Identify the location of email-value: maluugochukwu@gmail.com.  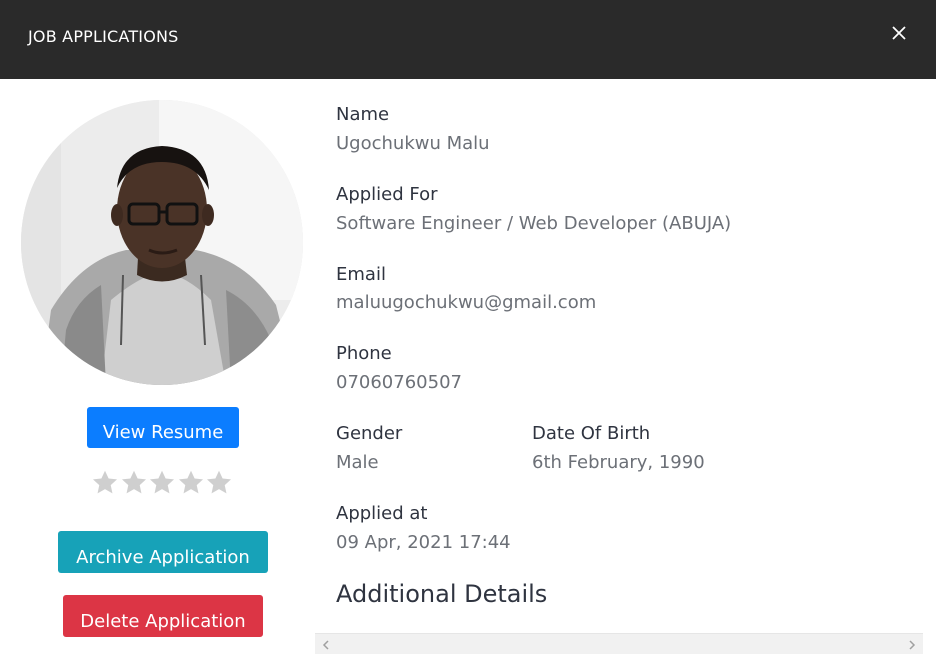
(466, 302).